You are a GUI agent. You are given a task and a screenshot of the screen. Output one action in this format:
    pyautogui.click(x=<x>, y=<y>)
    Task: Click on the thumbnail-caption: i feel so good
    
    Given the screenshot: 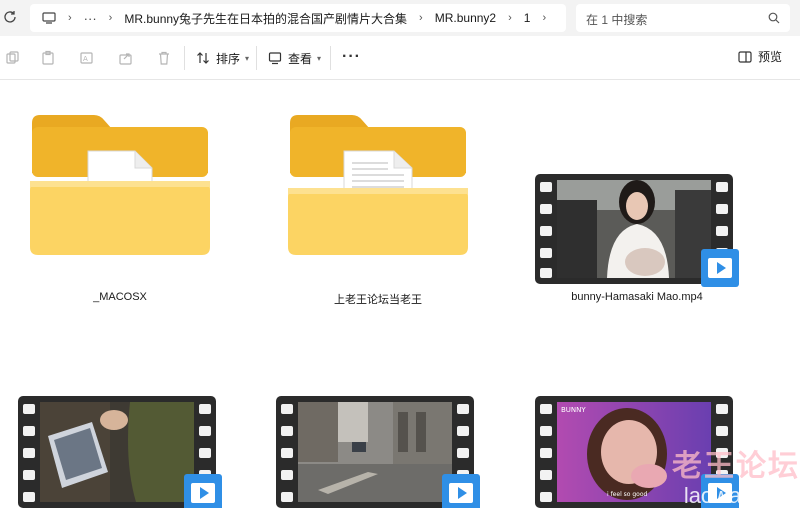 What is the action you would take?
    pyautogui.click(x=627, y=494)
    